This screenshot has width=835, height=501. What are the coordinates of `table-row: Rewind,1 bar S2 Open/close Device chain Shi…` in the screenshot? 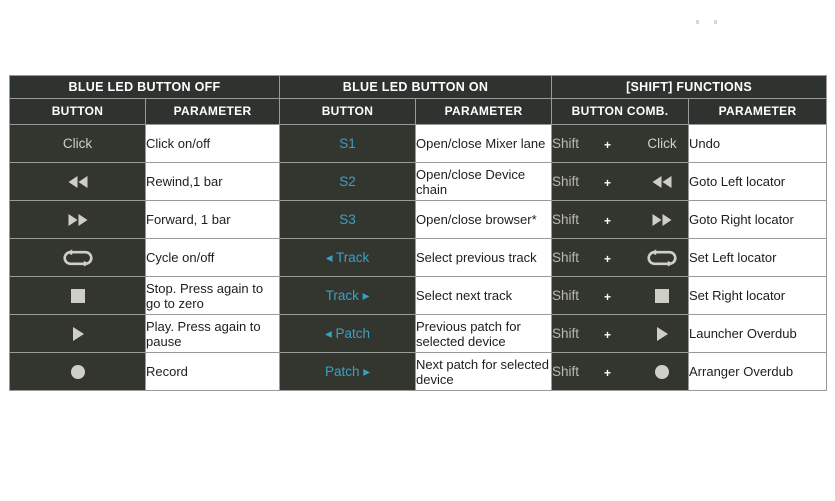 It's located at (418, 181).